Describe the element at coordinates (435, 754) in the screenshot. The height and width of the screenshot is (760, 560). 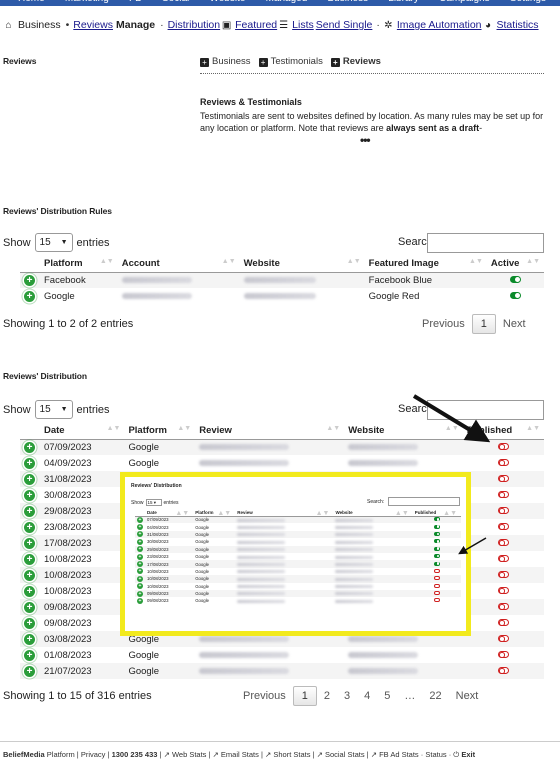
I see `footer-link-status: Status` at that location.